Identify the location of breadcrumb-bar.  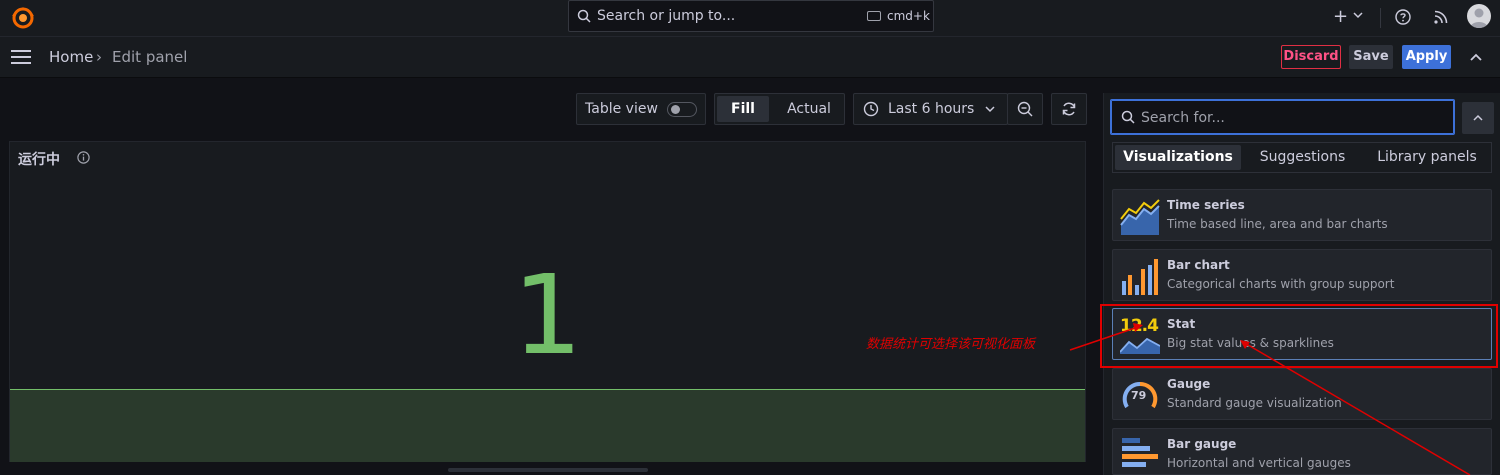
(750, 57).